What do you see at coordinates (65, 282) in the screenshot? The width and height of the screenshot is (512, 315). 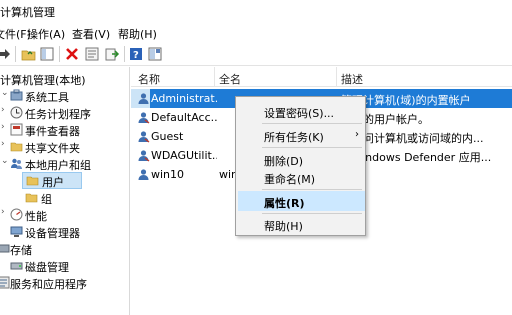 I see `tree-item-services-applications: › 服务和应用程序` at bounding box center [65, 282].